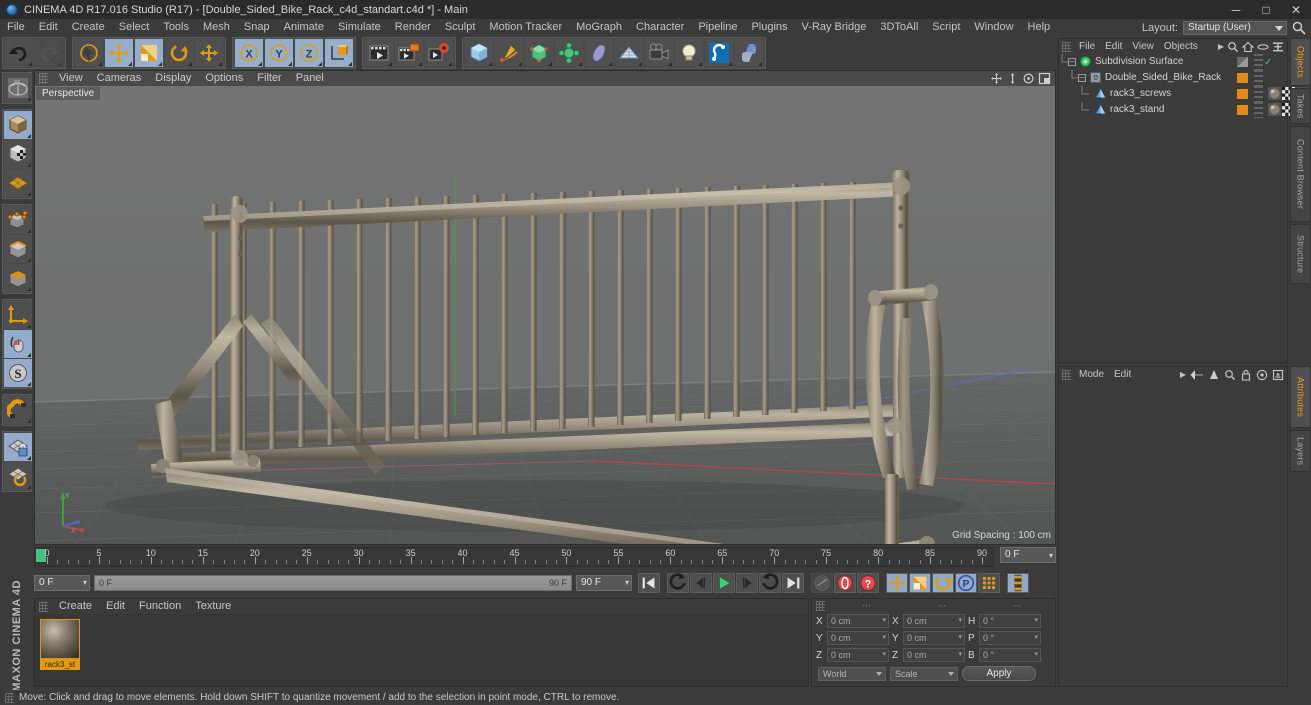  I want to click on dock-tab-structure: Structure, so click(1300, 254).